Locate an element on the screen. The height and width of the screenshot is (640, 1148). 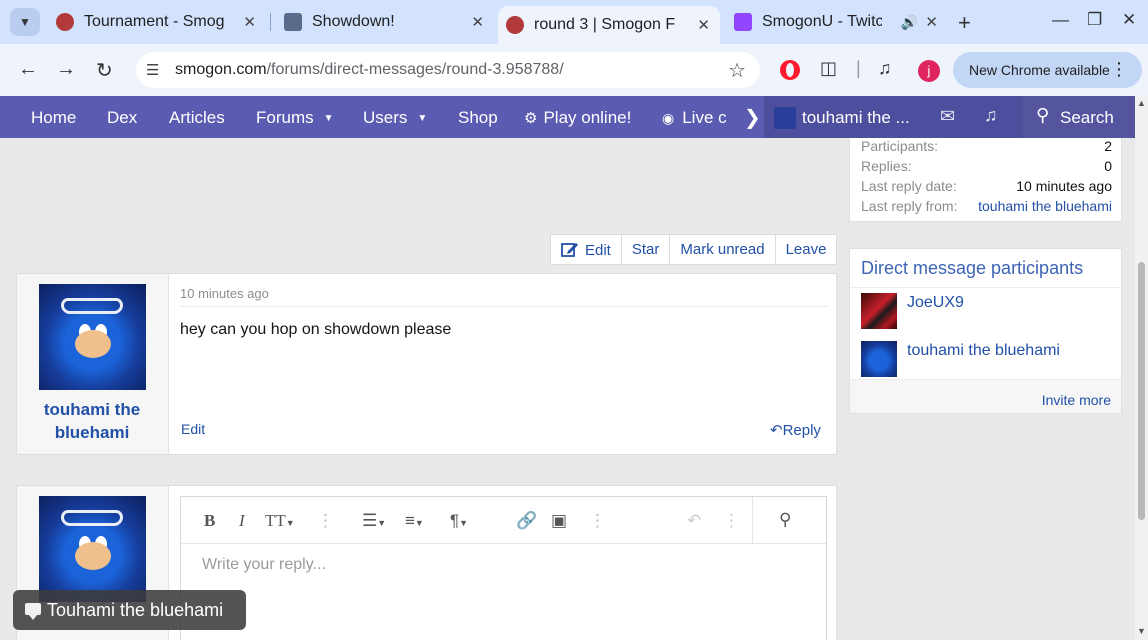
nav-play-label: Play online! is located at coordinates (587, 117).